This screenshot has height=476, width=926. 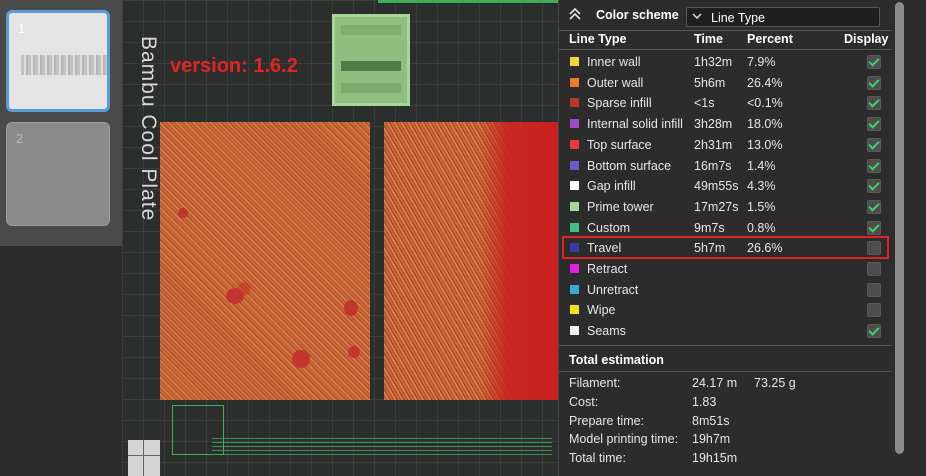 What do you see at coordinates (719, 439) in the screenshot?
I see `estimation-row: Model printing time: 19h7m` at bounding box center [719, 439].